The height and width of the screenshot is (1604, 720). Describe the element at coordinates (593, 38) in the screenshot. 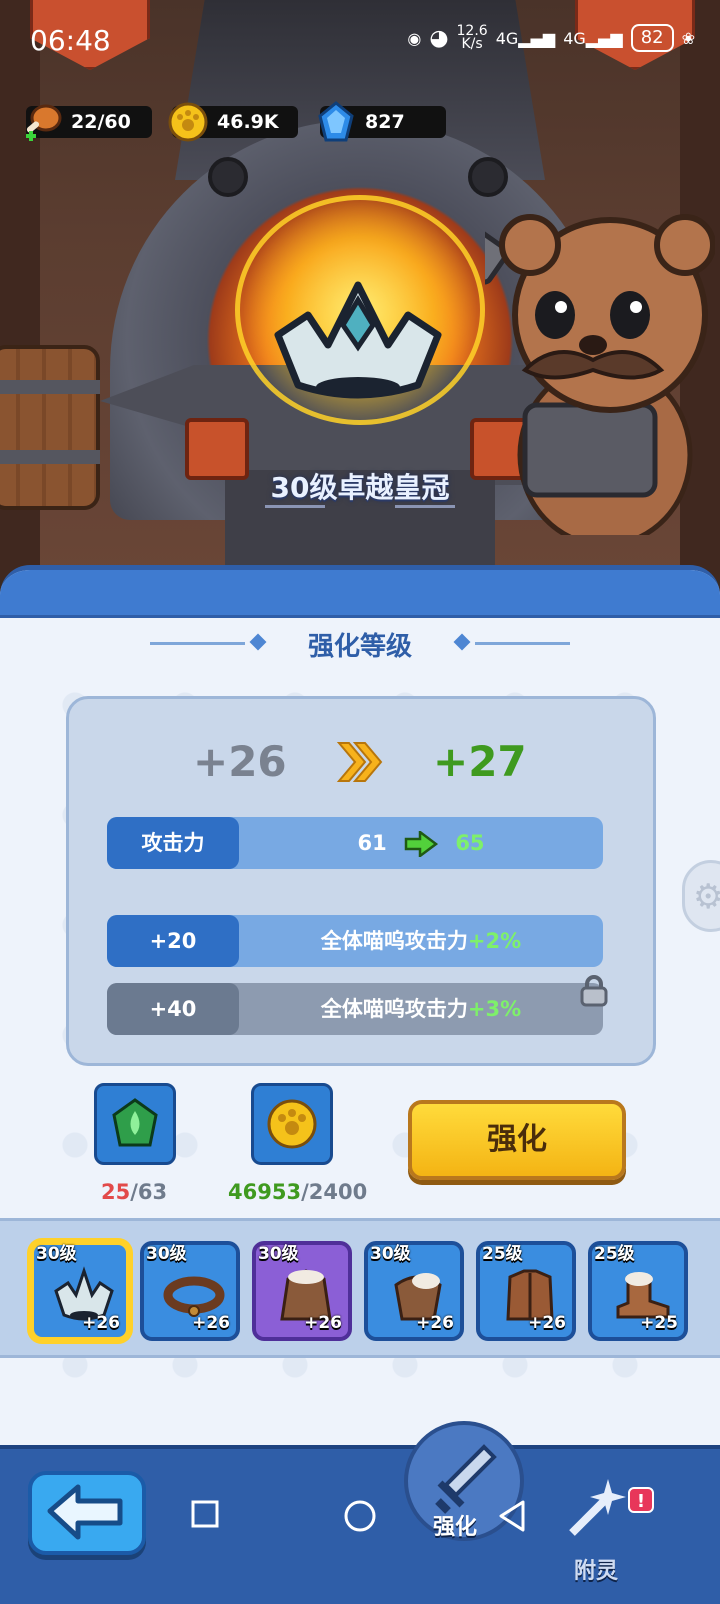

I see `signal-sim2: 4G▂▄▆` at that location.